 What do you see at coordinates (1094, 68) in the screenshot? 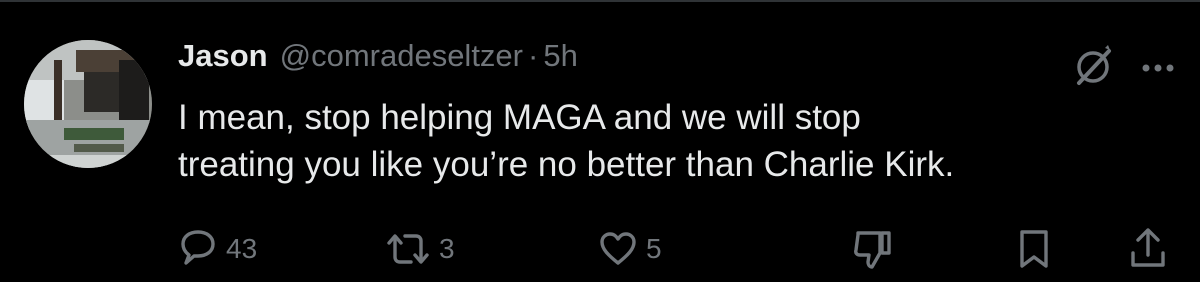
I see `grok-icon` at bounding box center [1094, 68].